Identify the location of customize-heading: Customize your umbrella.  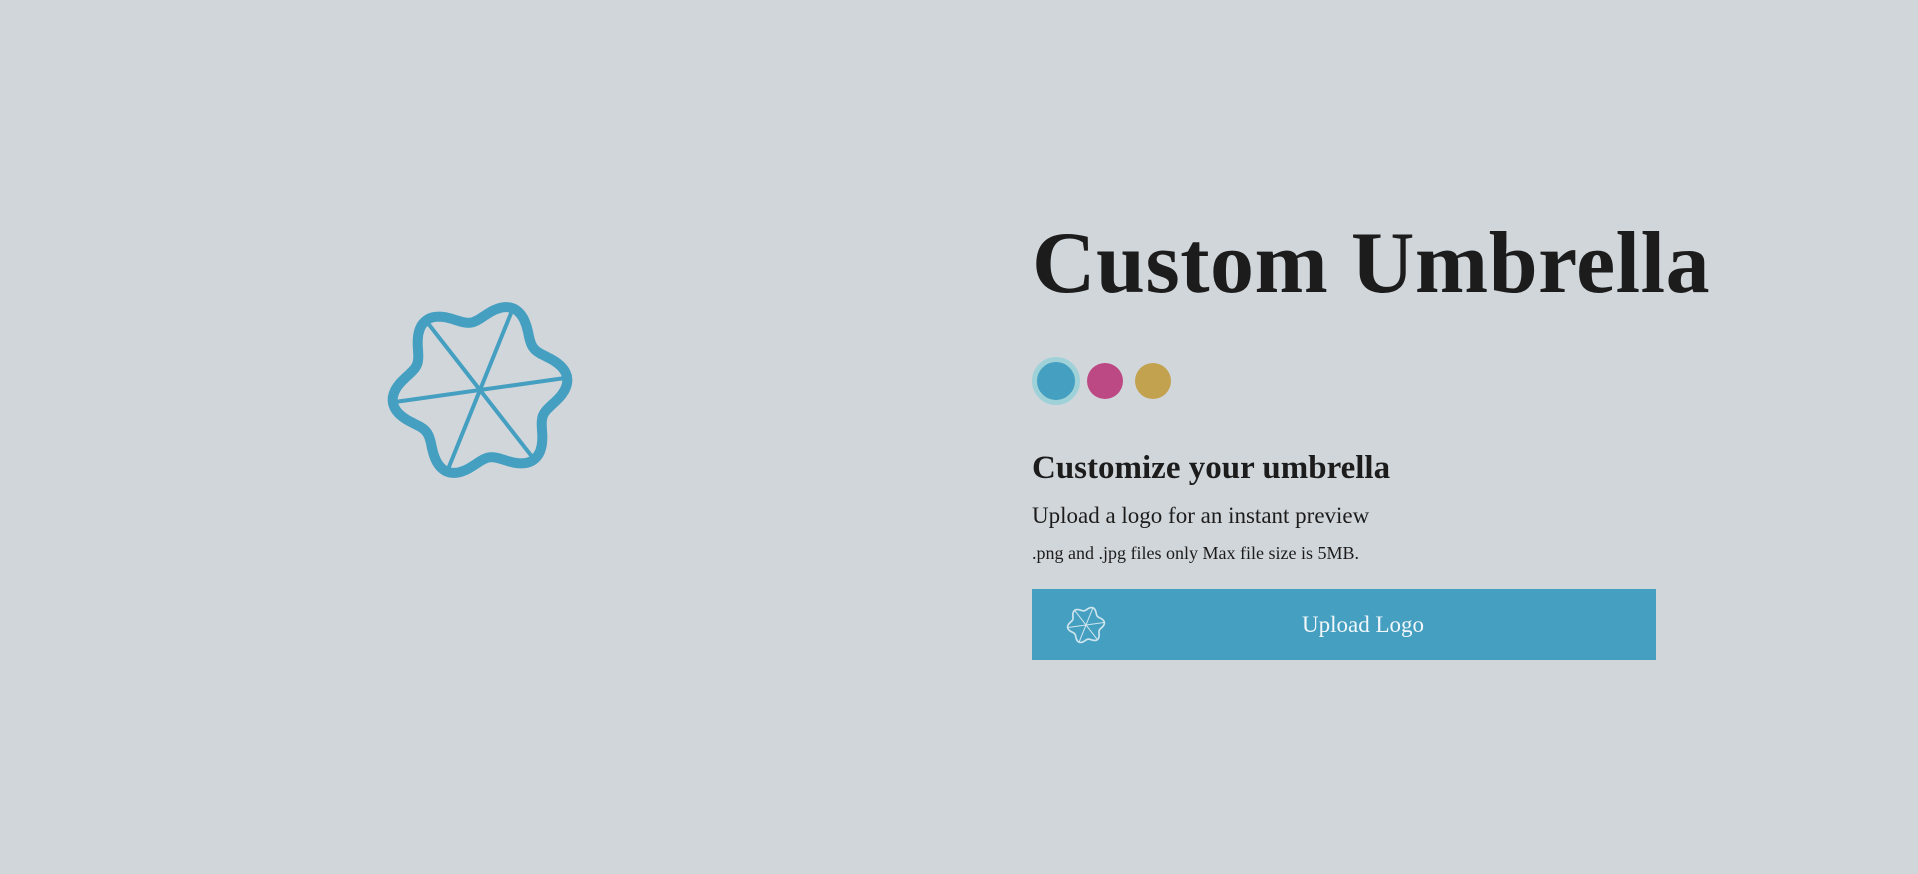
(1211, 468).